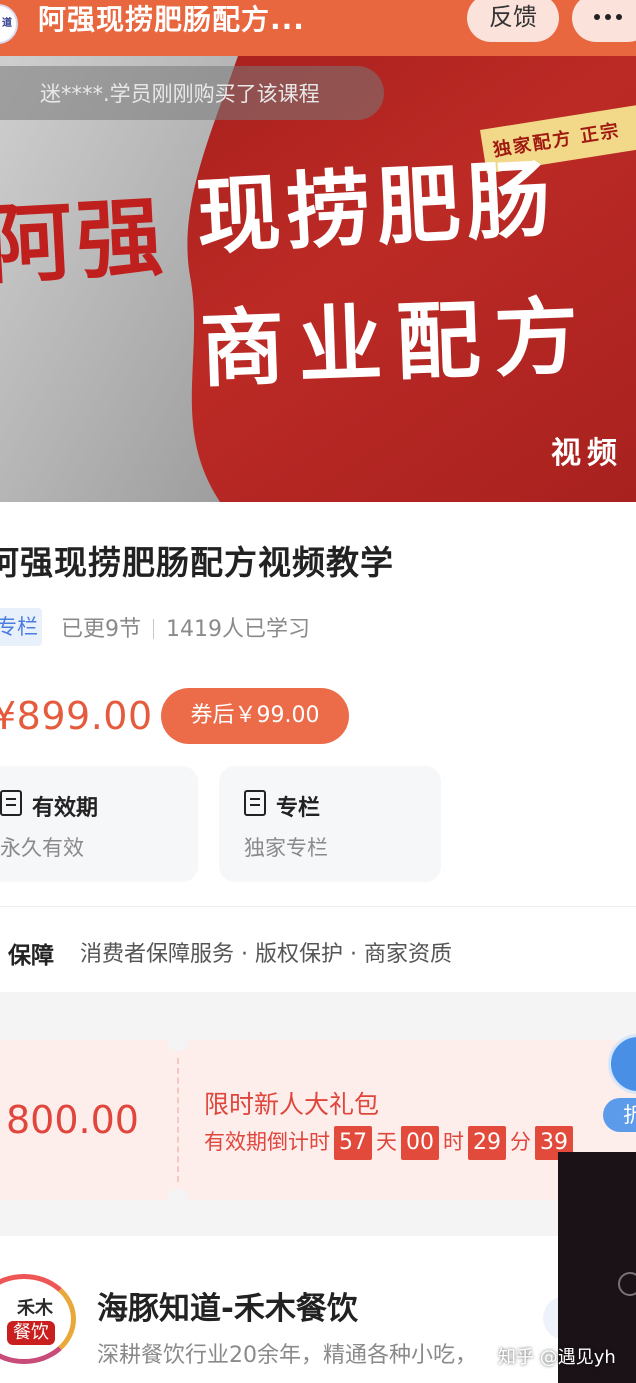 The image size is (636, 1383). What do you see at coordinates (31, 956) in the screenshot?
I see `guarantee-label: 保障` at bounding box center [31, 956].